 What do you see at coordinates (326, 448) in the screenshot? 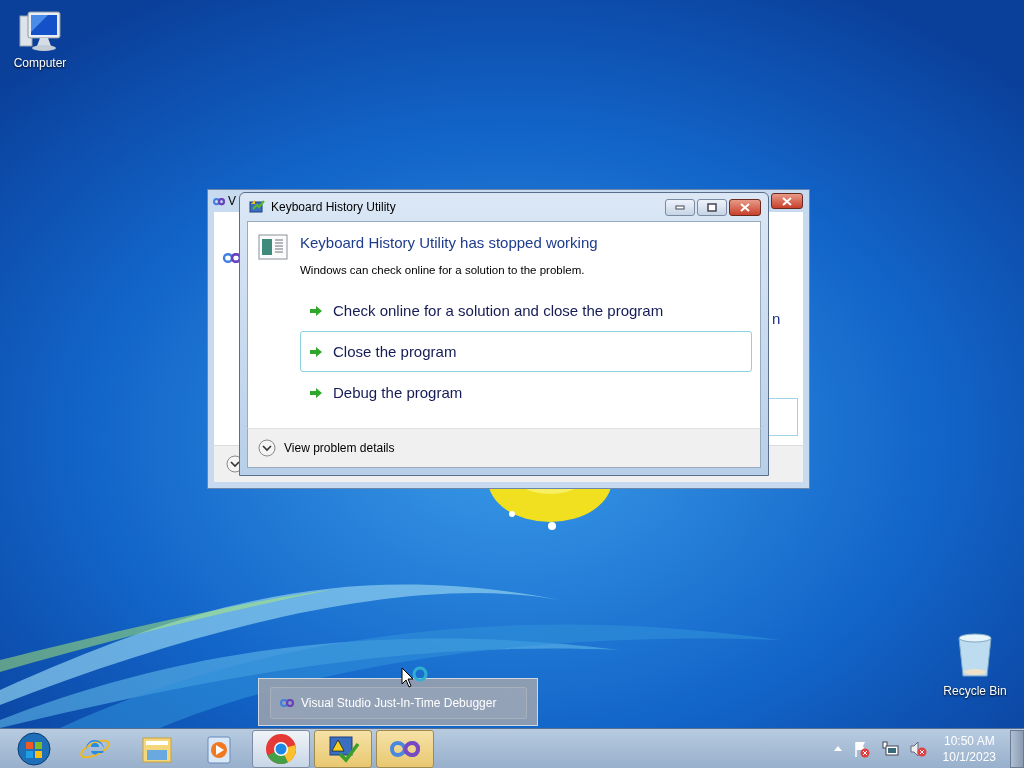
I see `details-toggle: View problem details` at bounding box center [326, 448].